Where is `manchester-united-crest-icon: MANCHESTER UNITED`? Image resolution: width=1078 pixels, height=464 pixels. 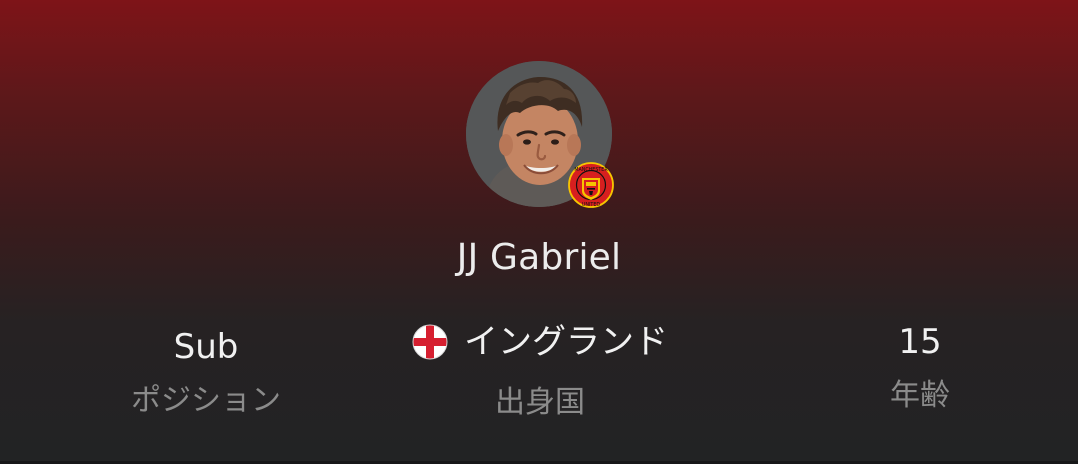 manchester-united-crest-icon: MANCHESTER UNITED is located at coordinates (591, 185).